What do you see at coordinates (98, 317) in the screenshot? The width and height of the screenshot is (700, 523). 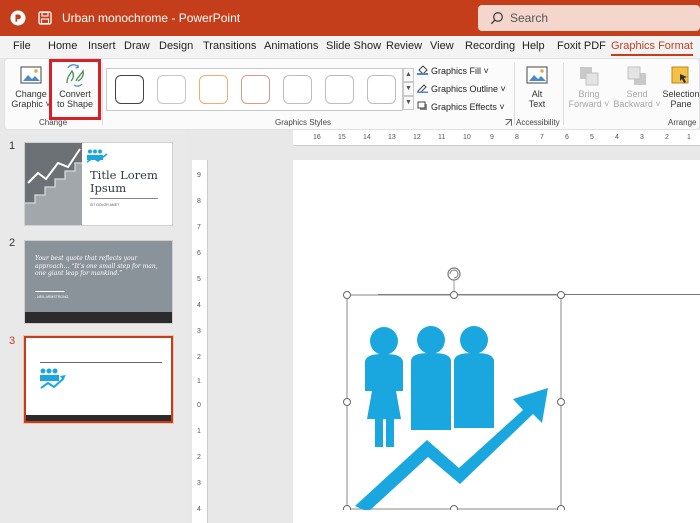 I see `slide-2-footer-bar` at bounding box center [98, 317].